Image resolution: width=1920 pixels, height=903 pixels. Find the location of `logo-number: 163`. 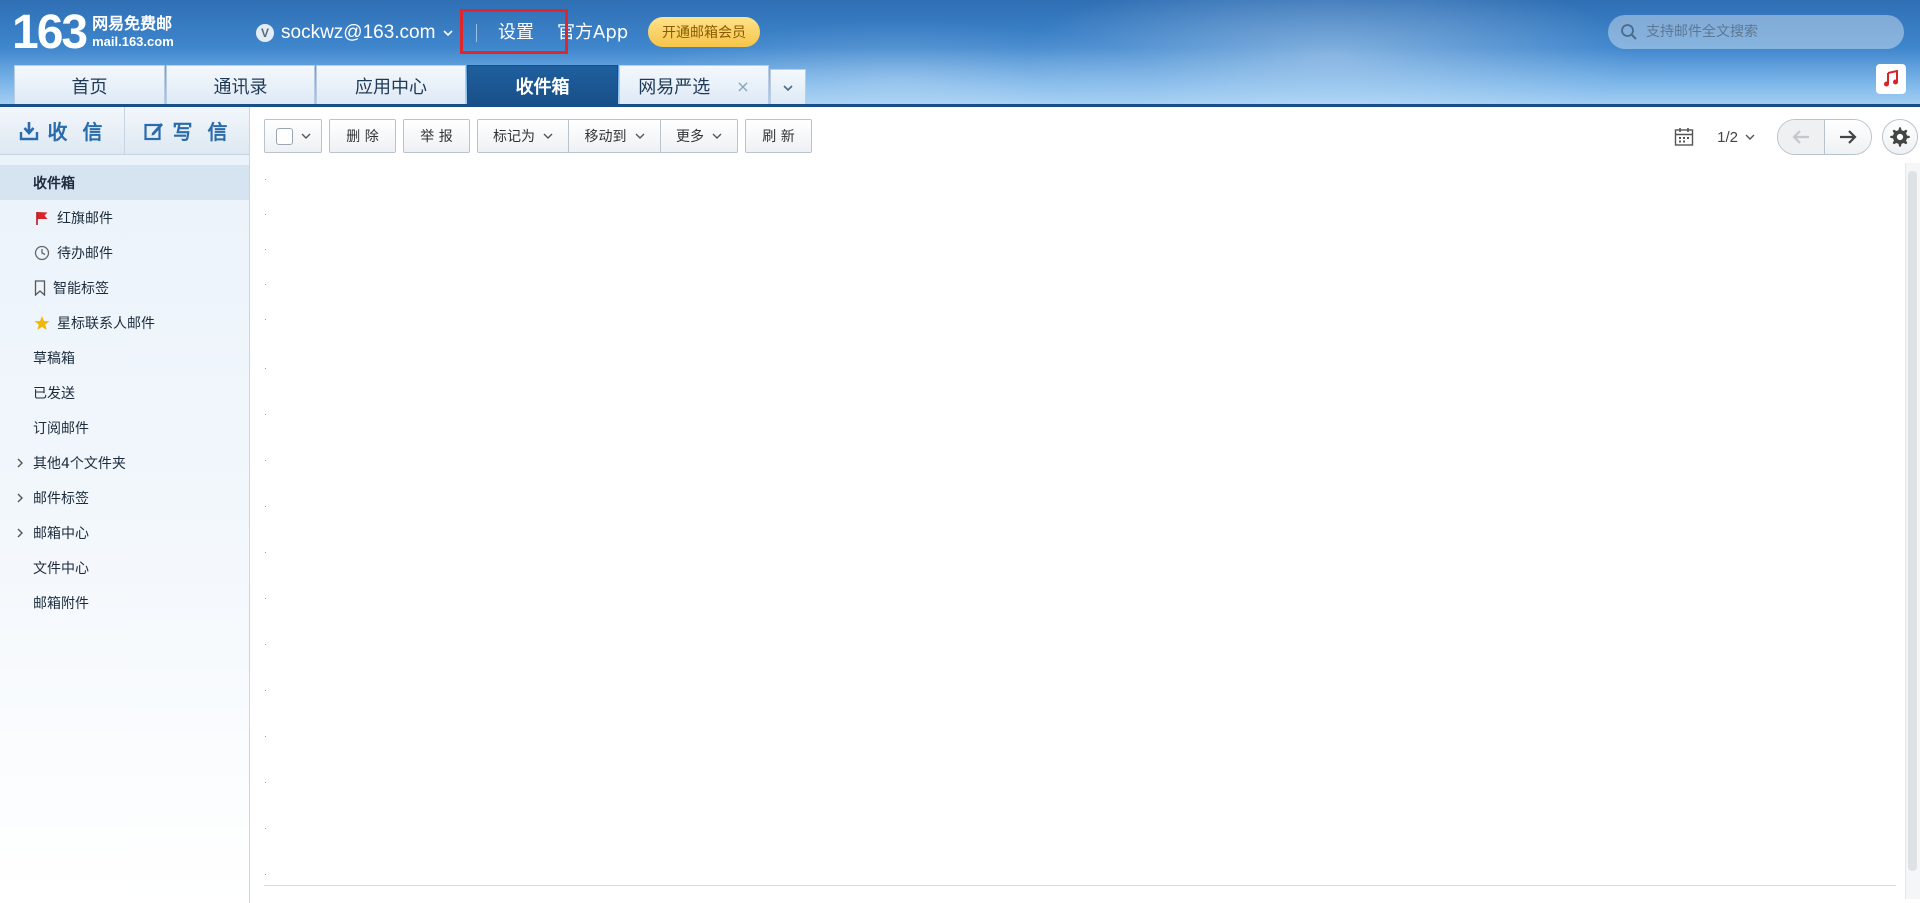

logo-number: 163 is located at coordinates (50, 32).